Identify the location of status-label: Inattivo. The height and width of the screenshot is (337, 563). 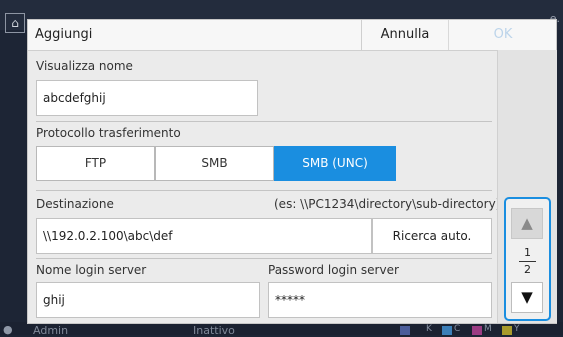
(214, 330).